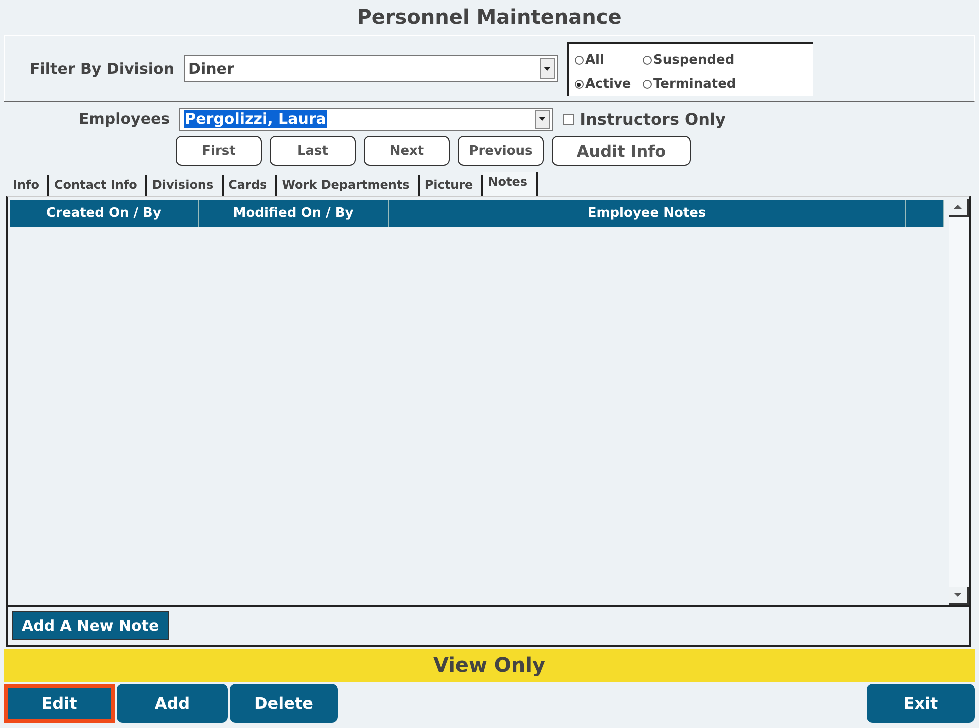 This screenshot has height=728, width=979. What do you see at coordinates (501, 151) in the screenshot?
I see `nav-button: Previous` at bounding box center [501, 151].